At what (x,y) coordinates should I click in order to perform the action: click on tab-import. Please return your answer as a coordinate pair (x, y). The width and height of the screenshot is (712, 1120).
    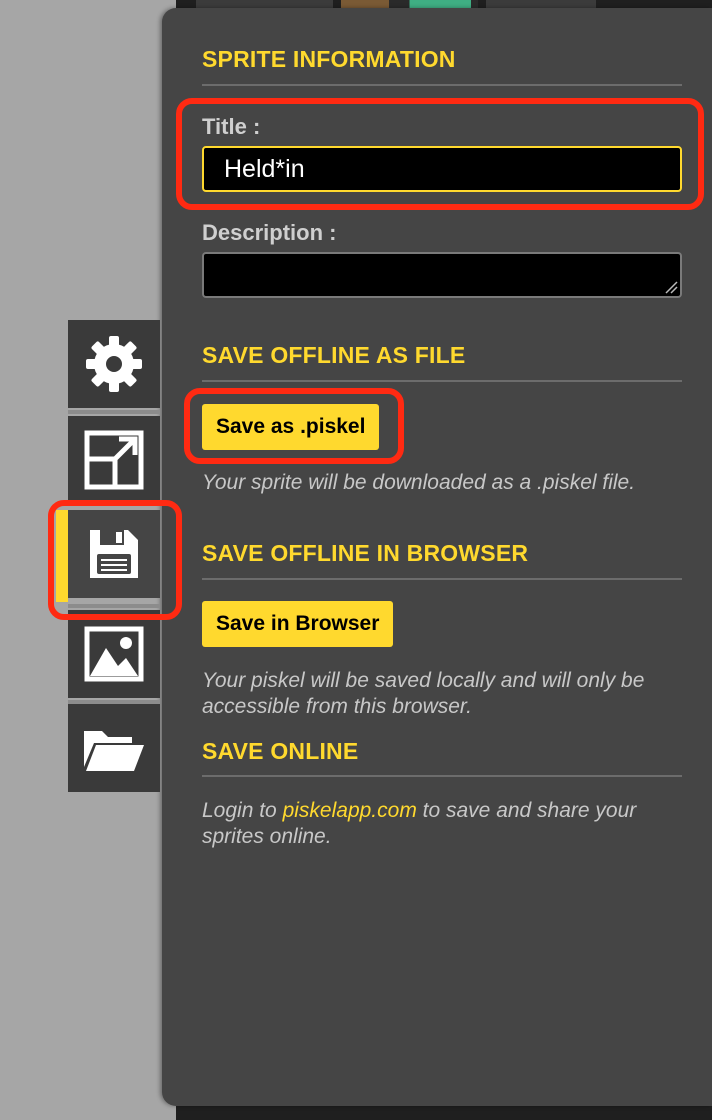
    Looking at the image, I should click on (114, 748).